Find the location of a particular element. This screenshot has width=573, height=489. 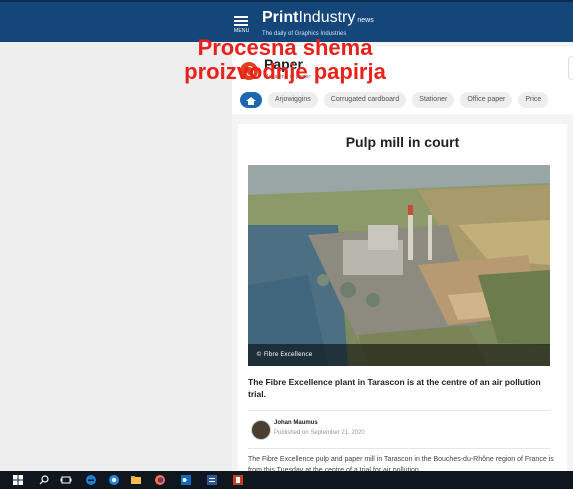

windows-taskbar is located at coordinates (286, 480).